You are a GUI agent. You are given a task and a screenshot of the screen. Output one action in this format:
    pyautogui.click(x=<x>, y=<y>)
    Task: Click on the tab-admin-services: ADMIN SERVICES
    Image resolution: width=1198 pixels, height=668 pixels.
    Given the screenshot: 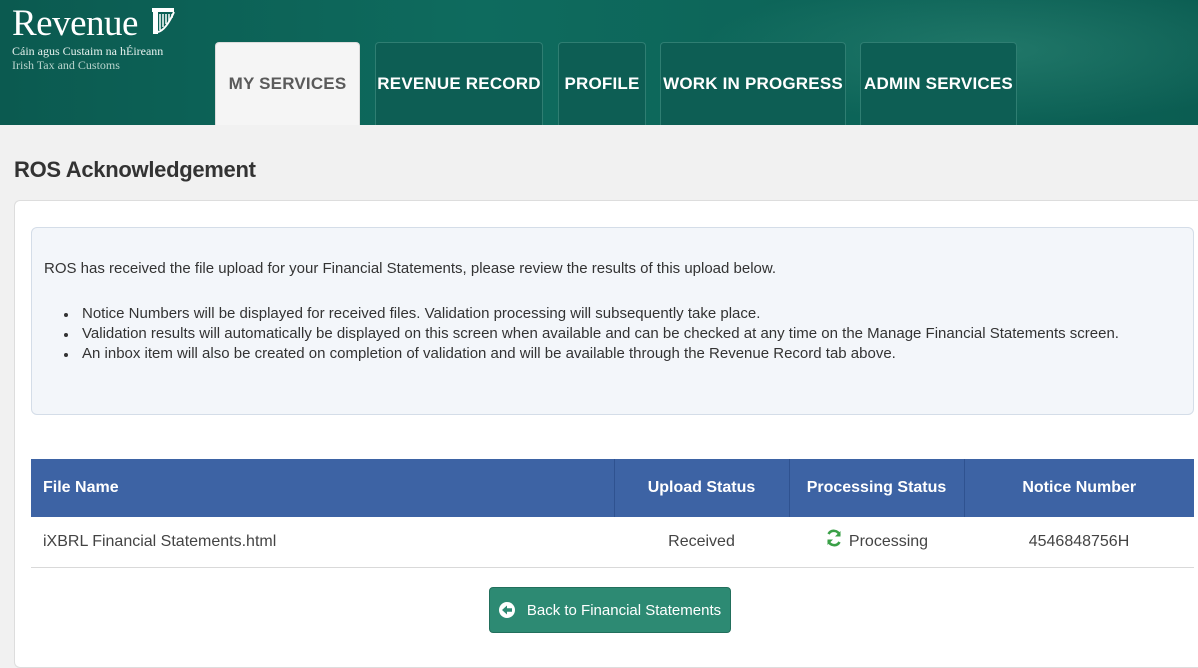 What is the action you would take?
    pyautogui.click(x=938, y=83)
    